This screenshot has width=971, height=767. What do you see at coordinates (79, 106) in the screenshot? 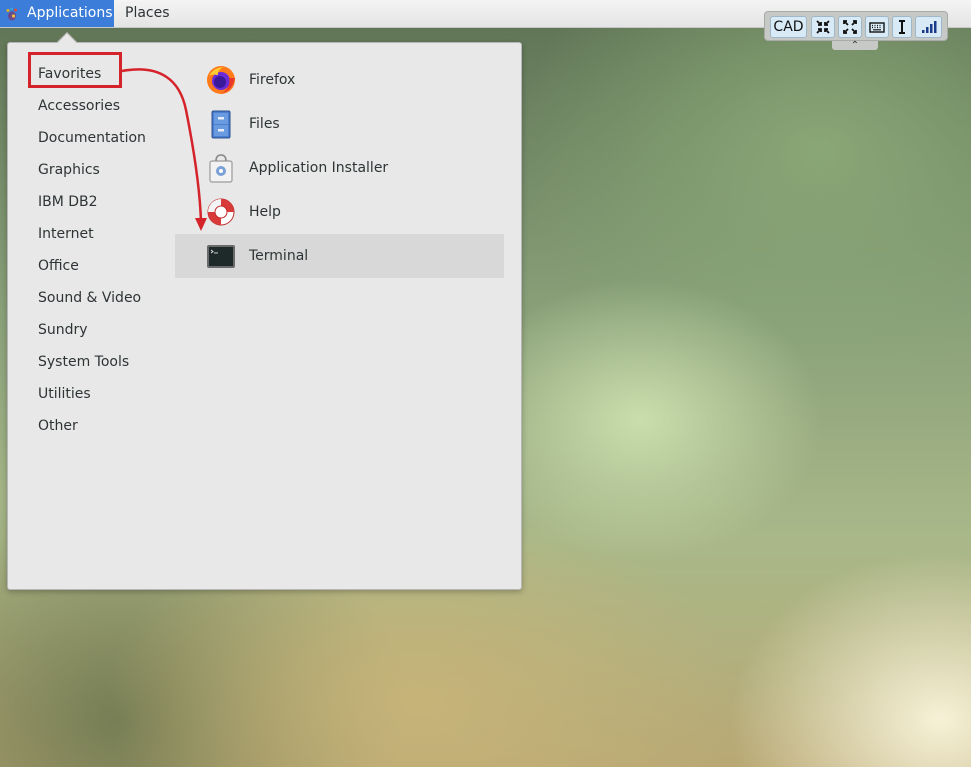
I see `category-accessories: Accessories` at bounding box center [79, 106].